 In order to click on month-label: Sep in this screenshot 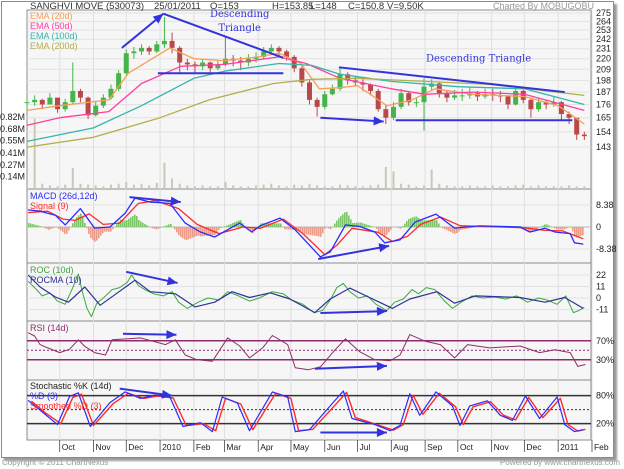, I will do `click(434, 447)`.